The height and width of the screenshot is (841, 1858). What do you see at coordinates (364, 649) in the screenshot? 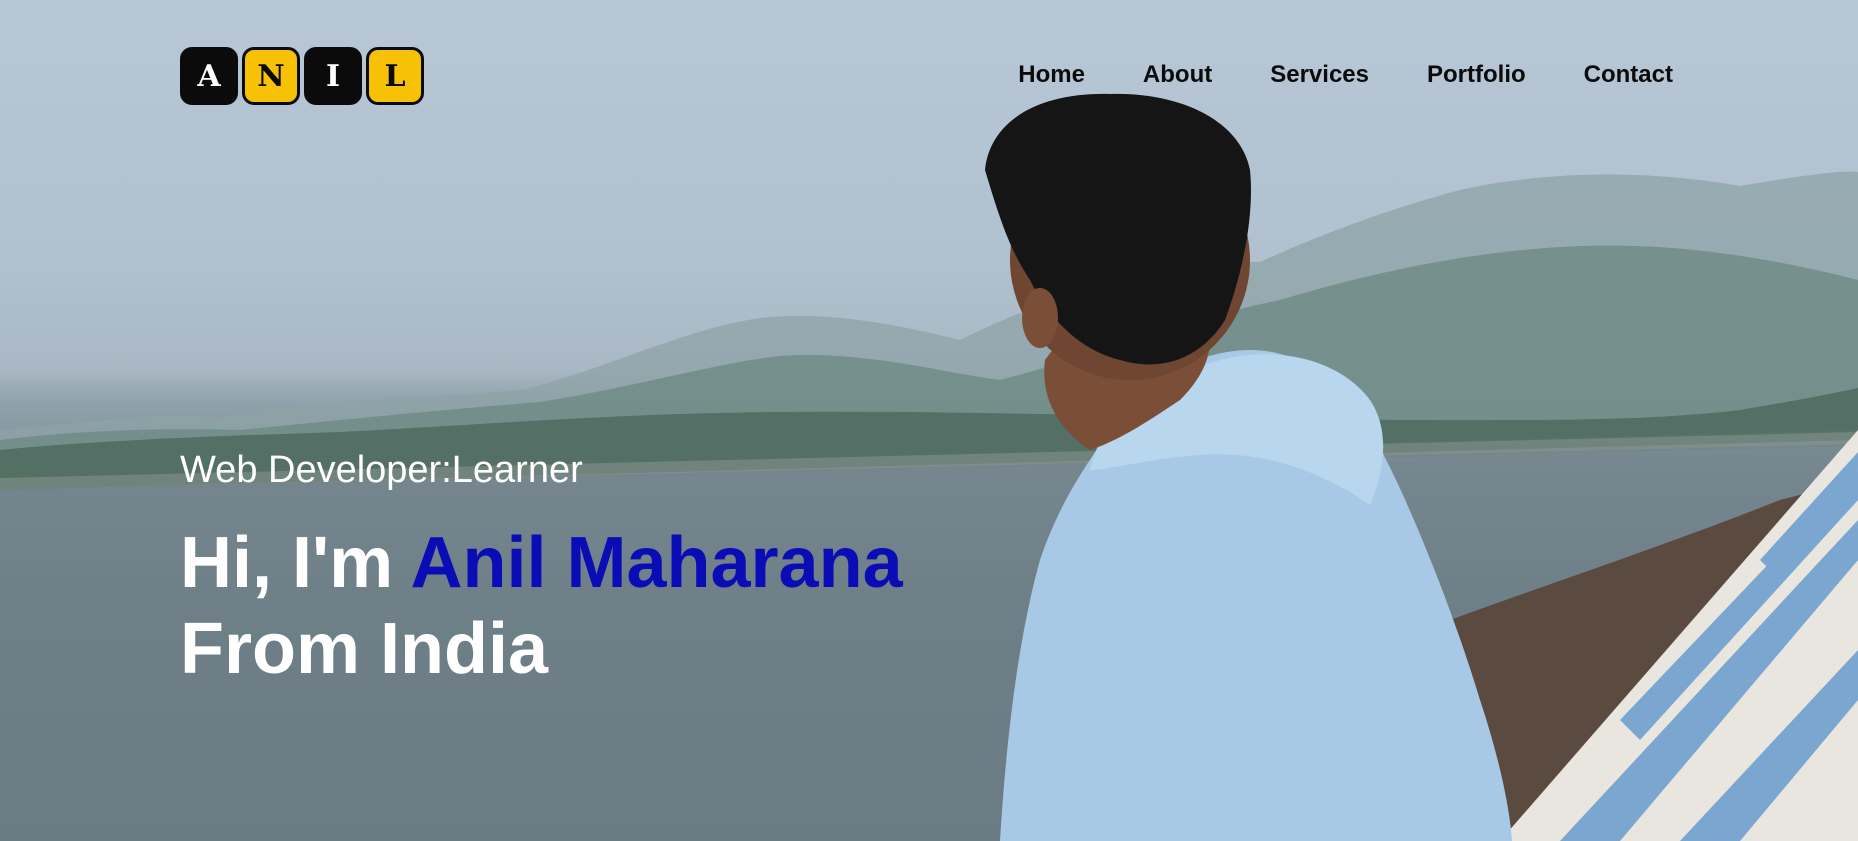
I see `hero-location-line: From India` at bounding box center [364, 649].